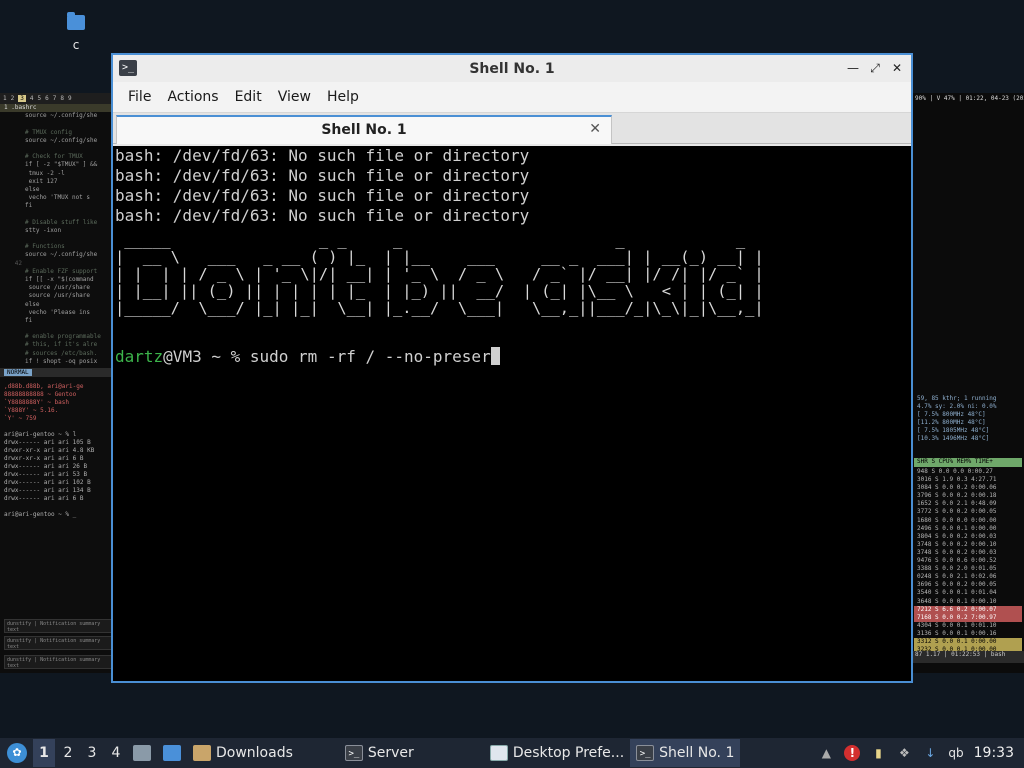  What do you see at coordinates (47, 482) in the screenshot?
I see `bg-ls-line: drwx------ ari ari 102 B` at bounding box center [47, 482].